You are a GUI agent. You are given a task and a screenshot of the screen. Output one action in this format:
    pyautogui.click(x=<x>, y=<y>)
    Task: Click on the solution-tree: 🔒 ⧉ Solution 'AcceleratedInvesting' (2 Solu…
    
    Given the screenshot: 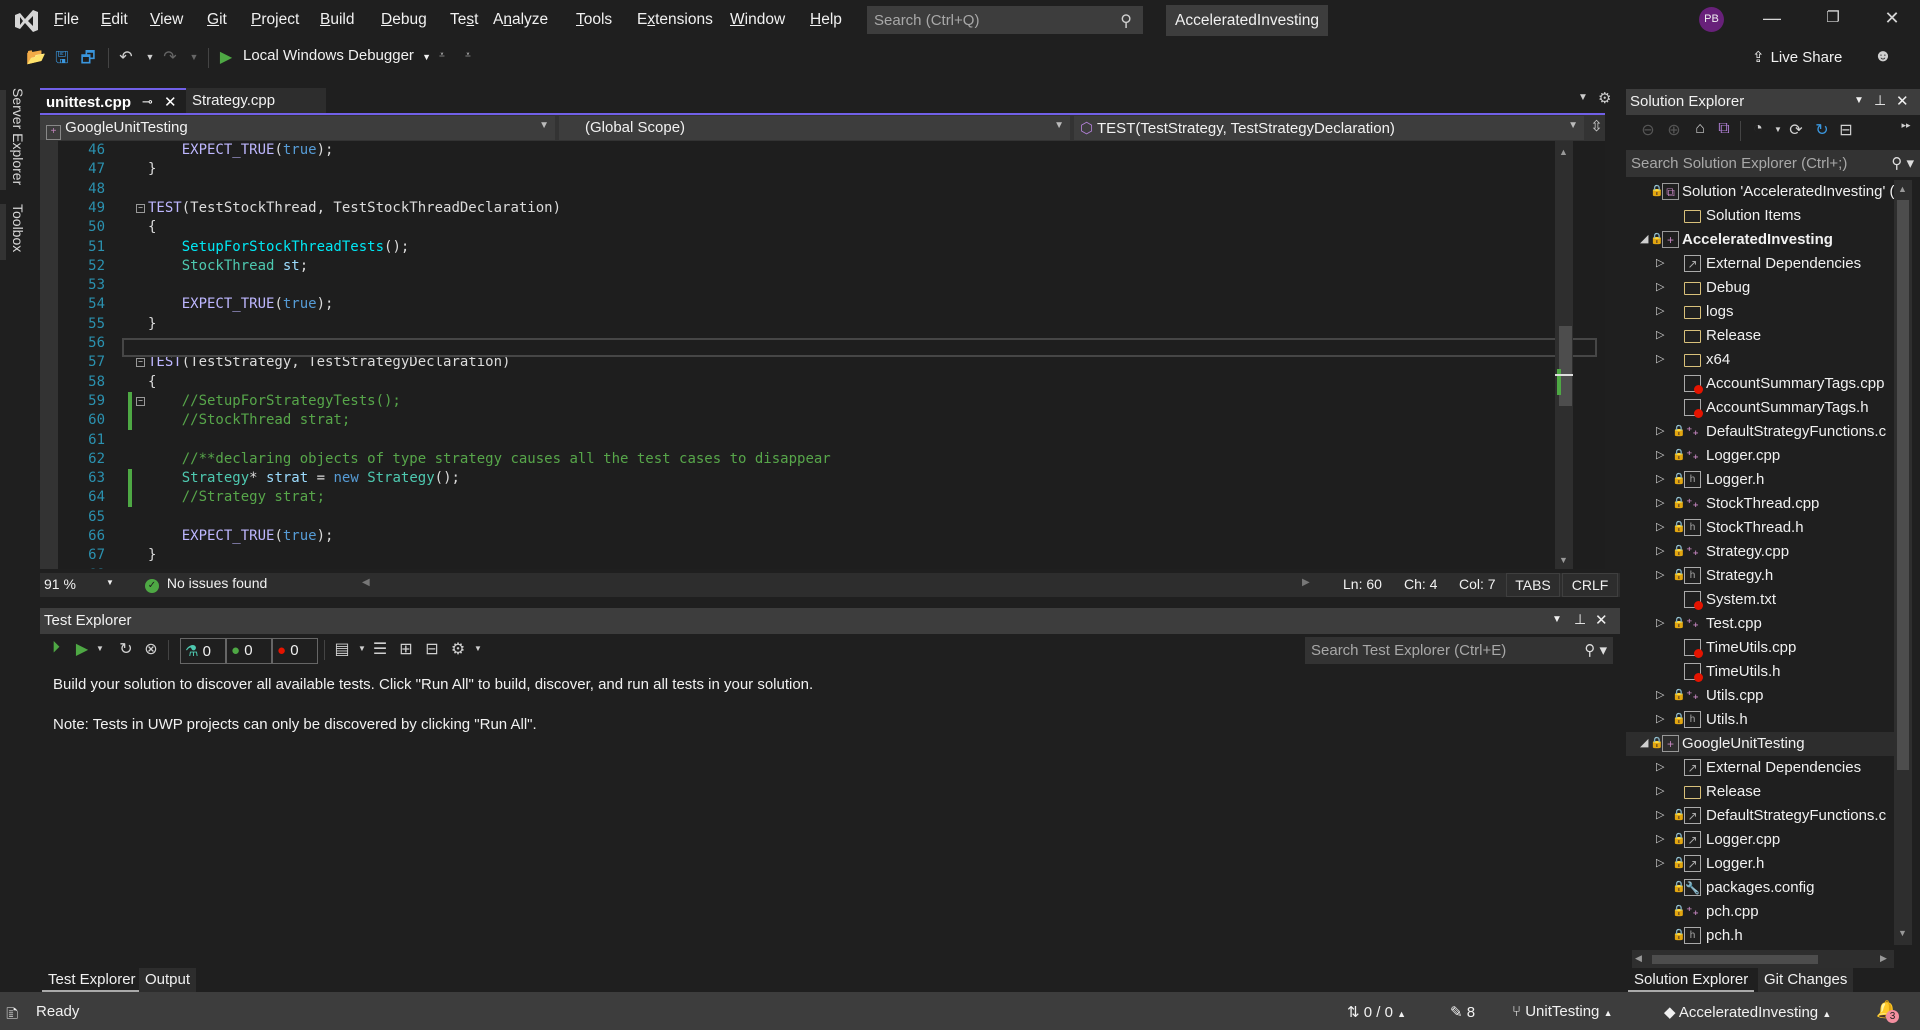 What is the action you would take?
    pyautogui.click(x=1760, y=565)
    